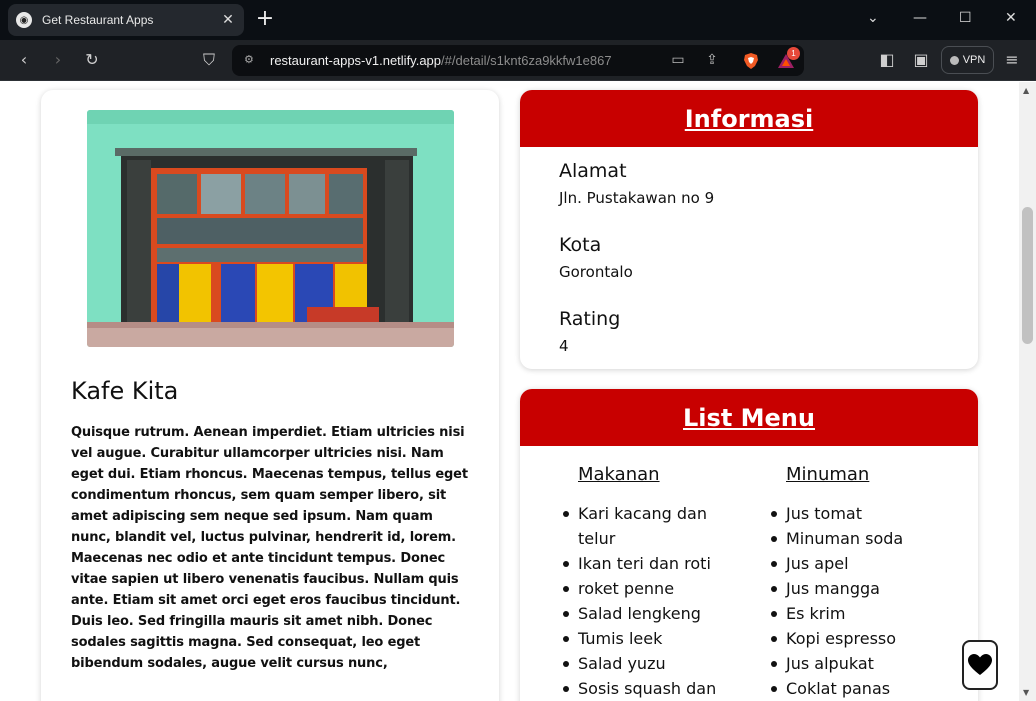  I want to click on url-host: restaurant-apps-v1.netlify.app, so click(356, 60).